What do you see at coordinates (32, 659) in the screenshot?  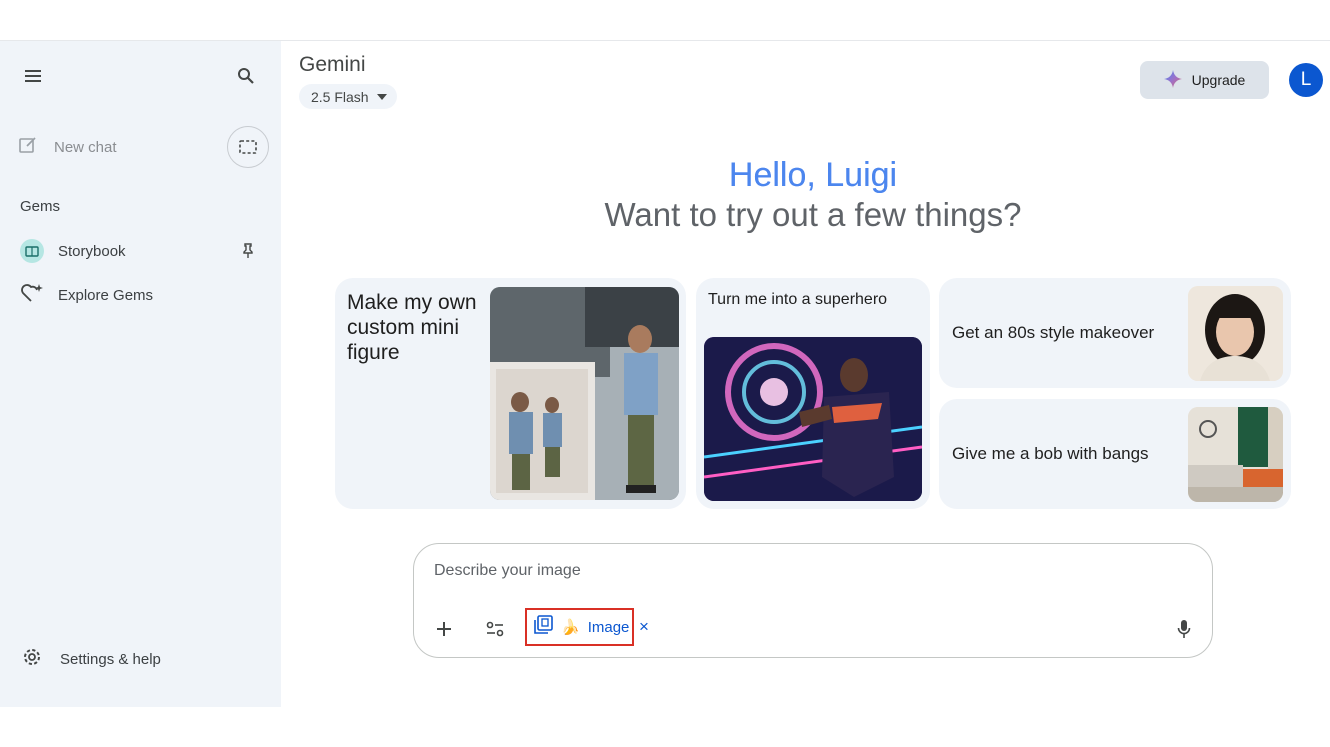 I see `gear-icon` at bounding box center [32, 659].